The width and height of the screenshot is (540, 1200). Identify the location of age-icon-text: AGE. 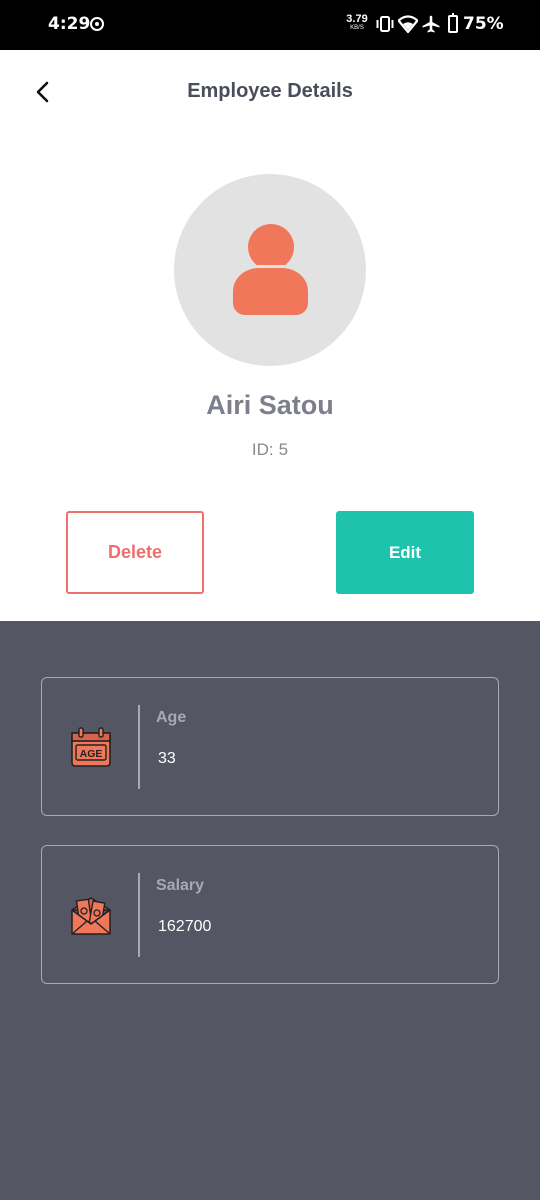
(91, 754).